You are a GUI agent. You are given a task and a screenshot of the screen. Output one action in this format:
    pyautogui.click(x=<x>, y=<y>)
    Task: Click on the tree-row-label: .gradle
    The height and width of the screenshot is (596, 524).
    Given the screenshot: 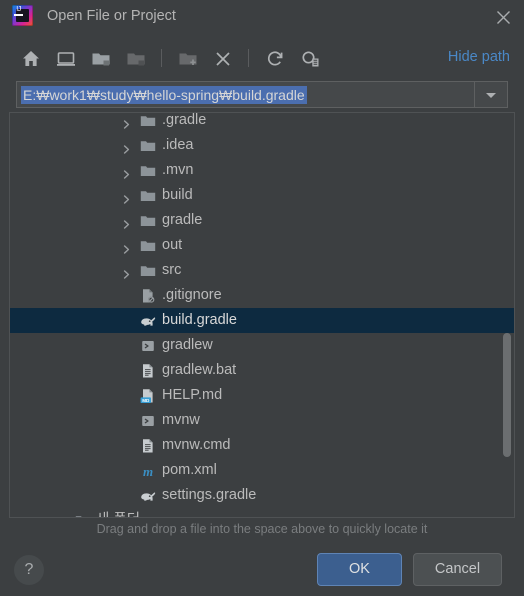 What is the action you would take?
    pyautogui.click(x=184, y=120)
    